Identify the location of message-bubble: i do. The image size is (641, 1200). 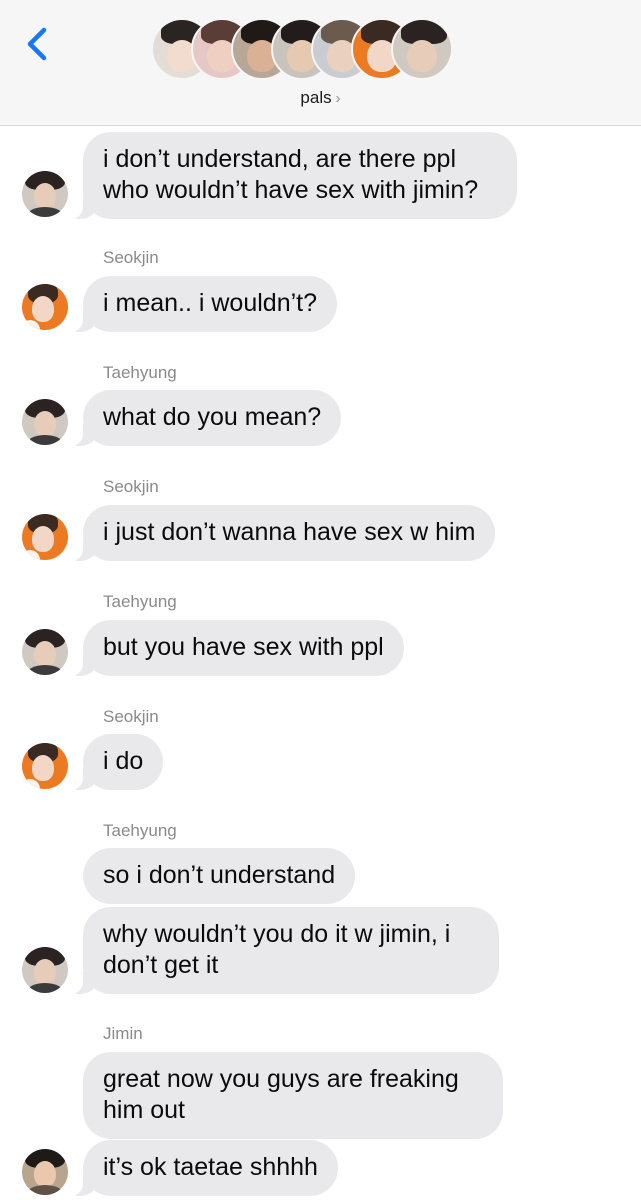
(116, 762).